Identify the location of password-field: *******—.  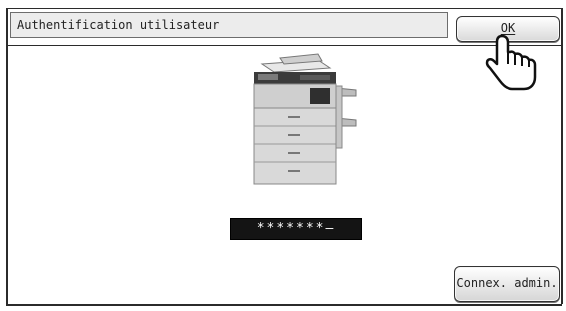
(296, 229).